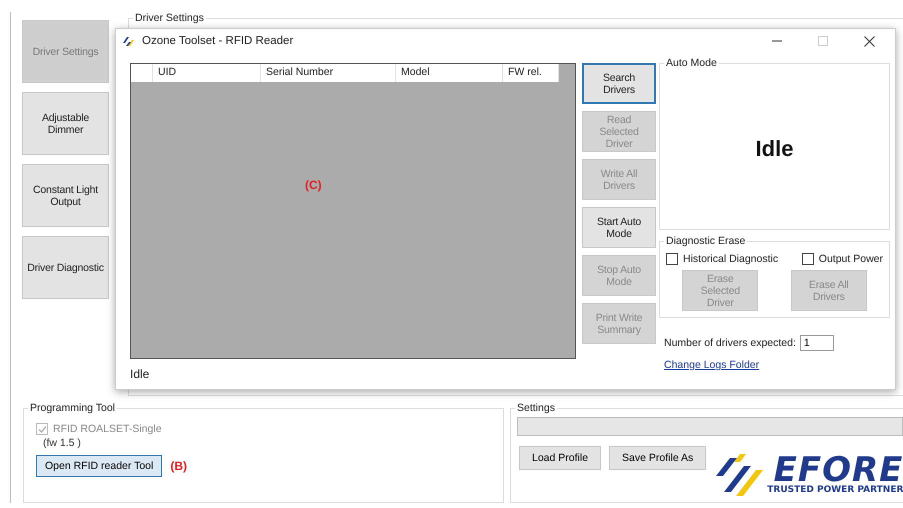 This screenshot has height=508, width=903. I want to click on app-icon, so click(129, 41).